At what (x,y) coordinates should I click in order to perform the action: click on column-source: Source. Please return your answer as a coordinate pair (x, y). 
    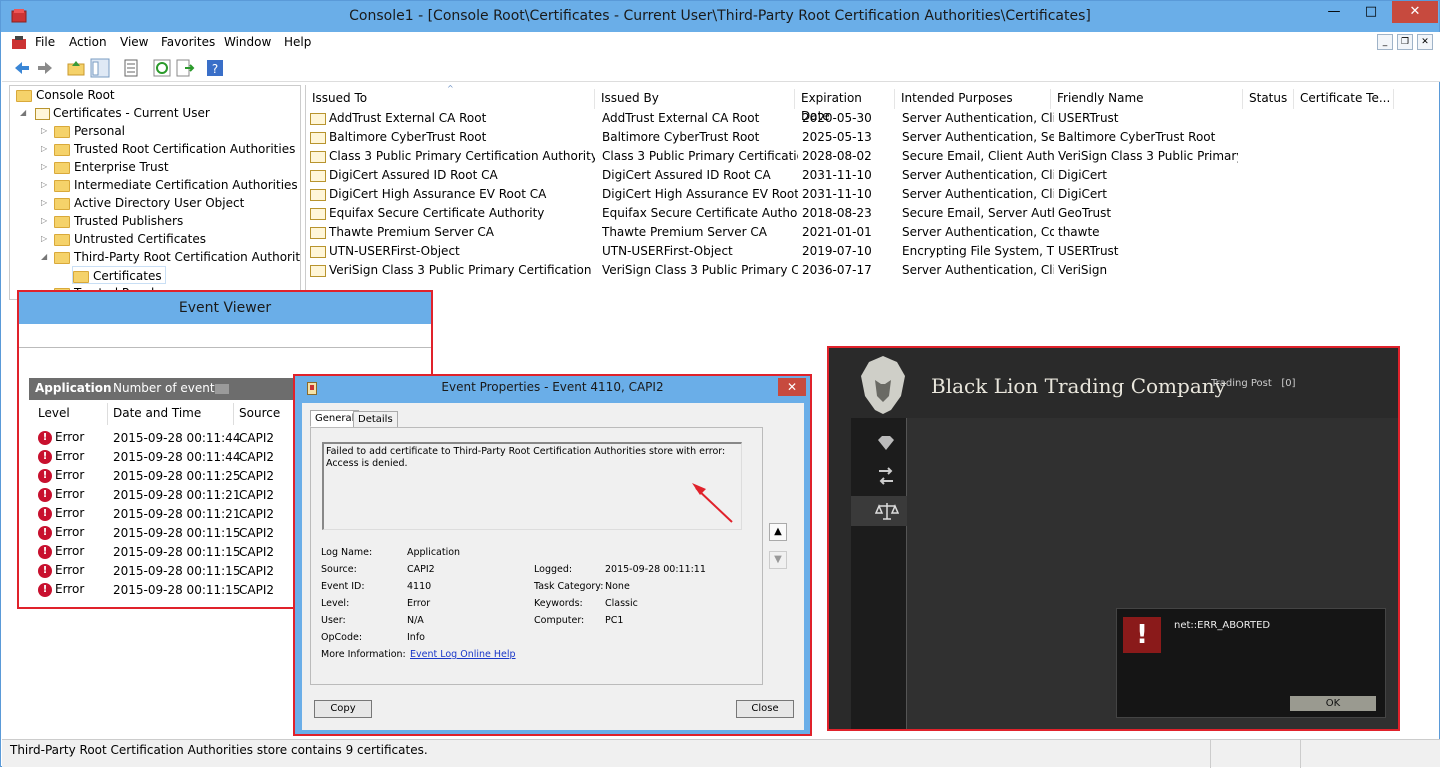
    Looking at the image, I should click on (259, 413).